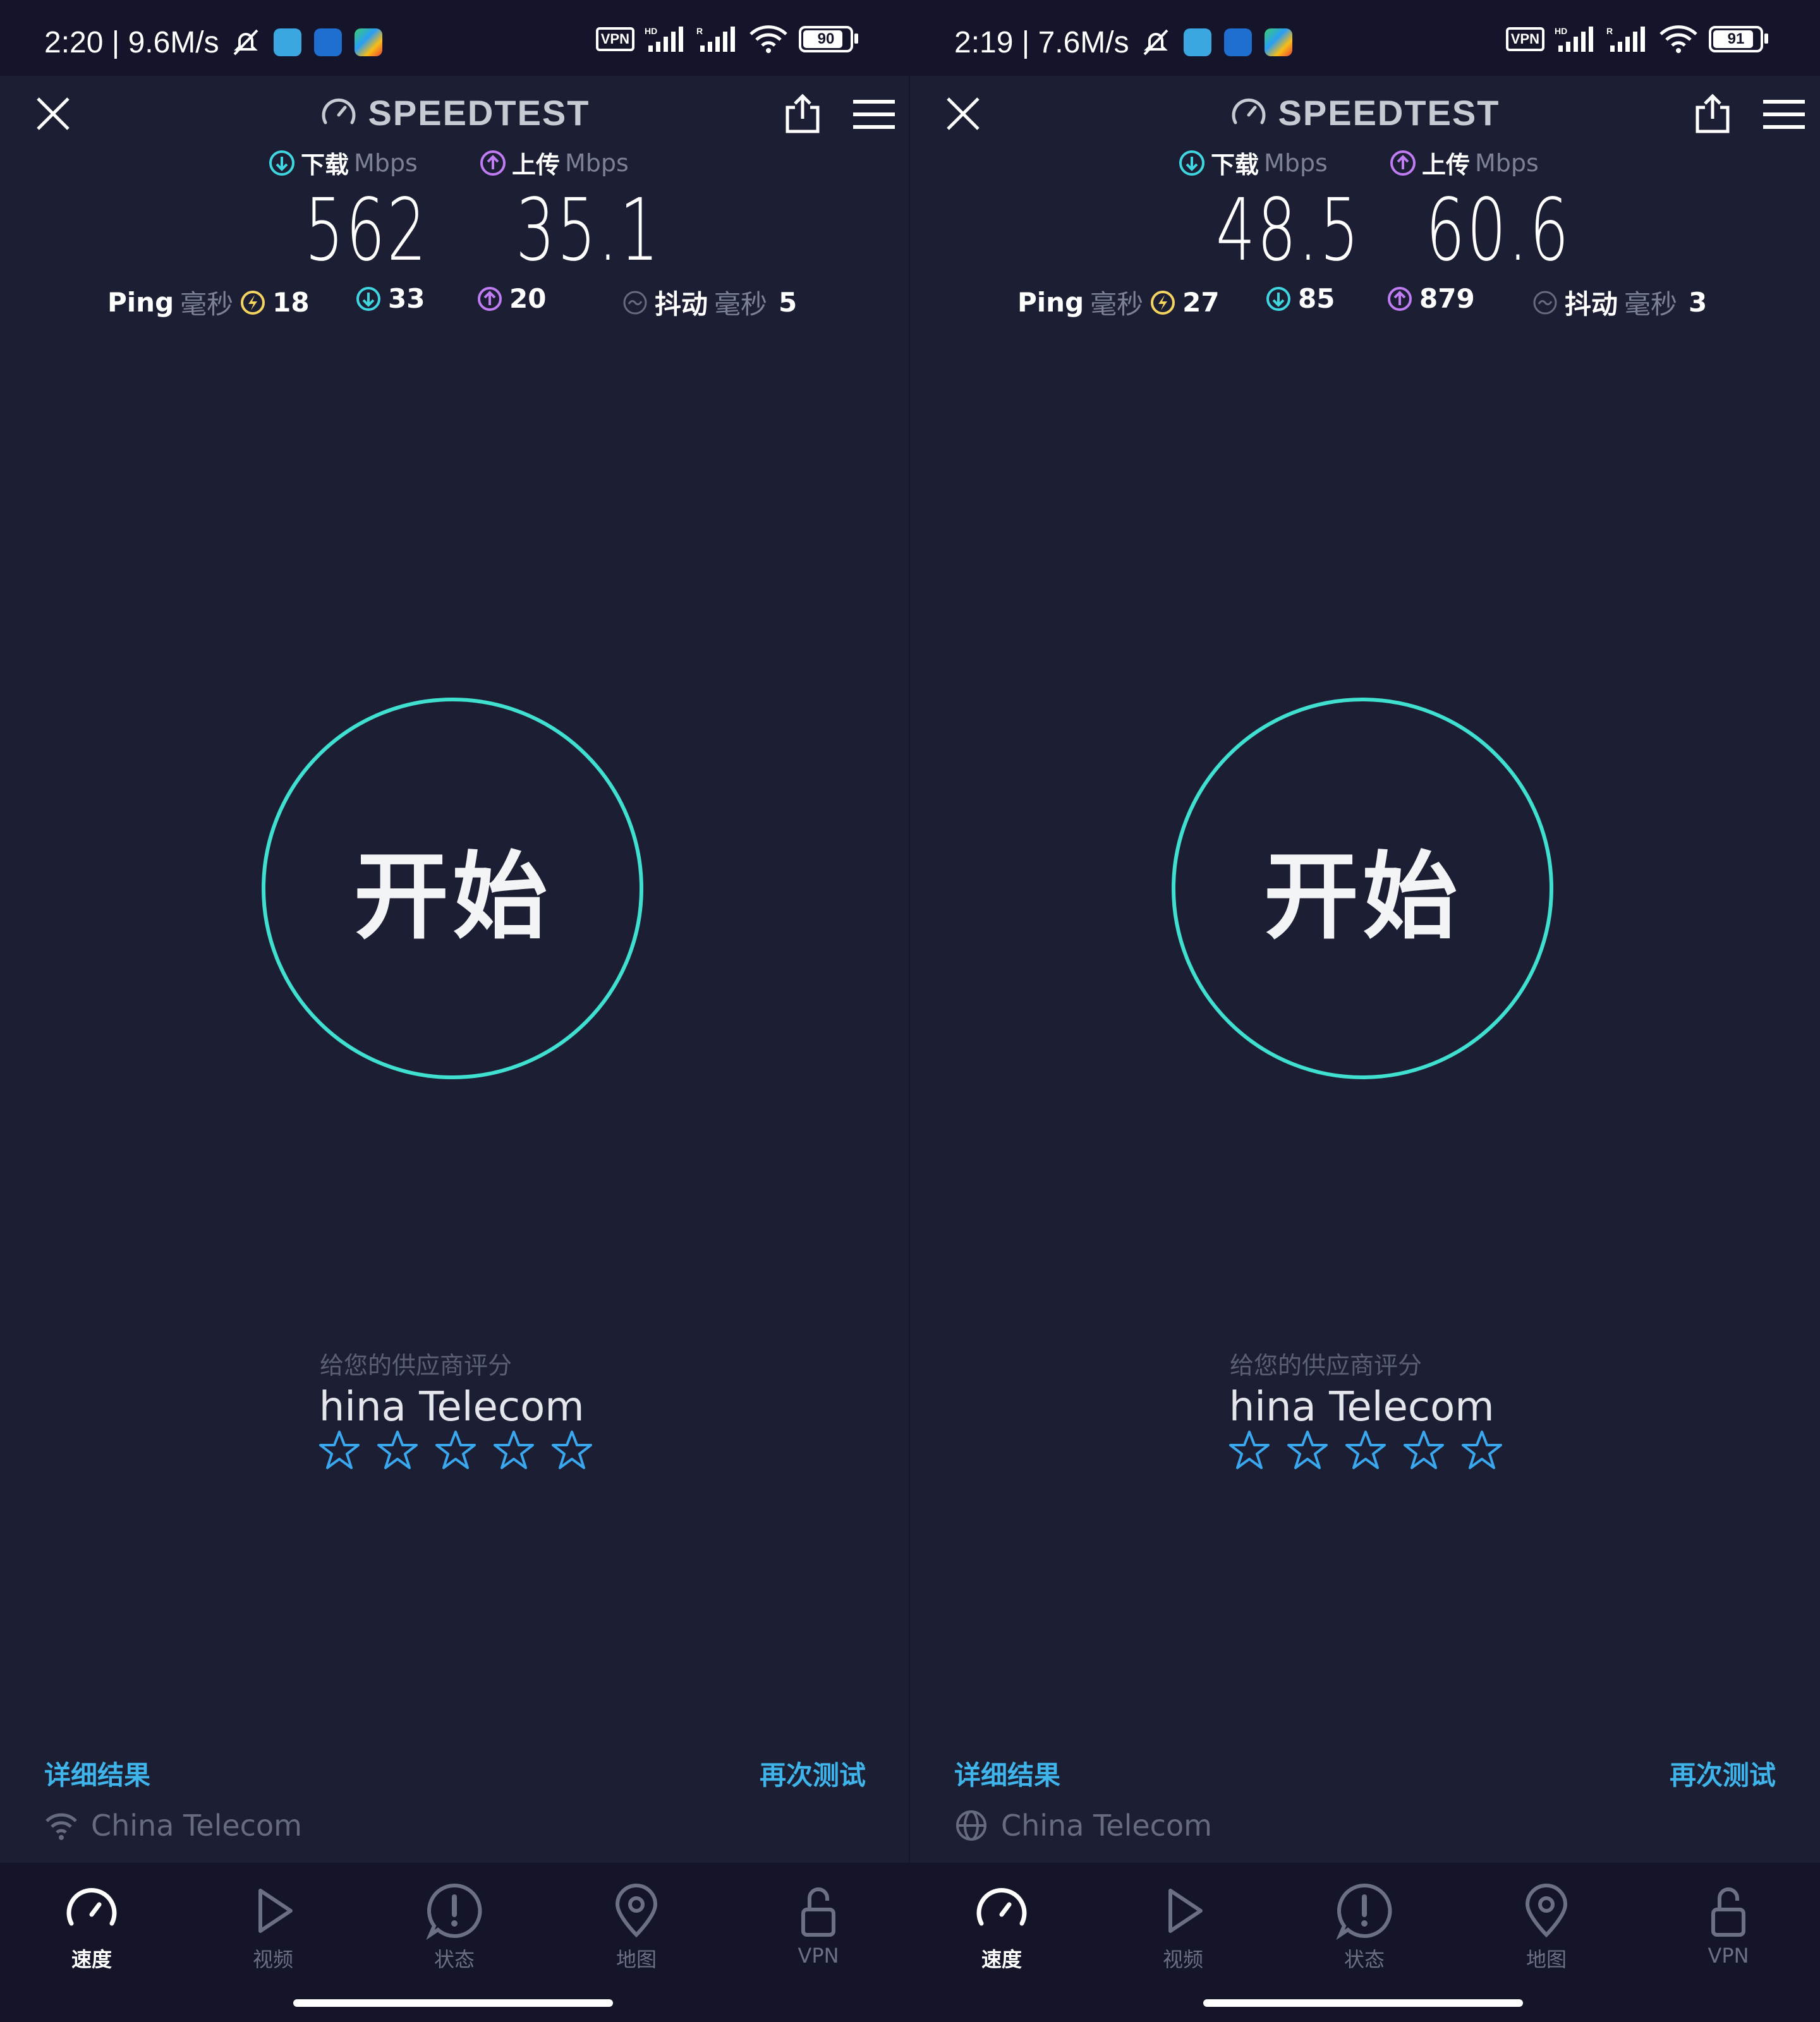 The width and height of the screenshot is (1820, 2022). I want to click on wifi-icon, so click(61, 1826).